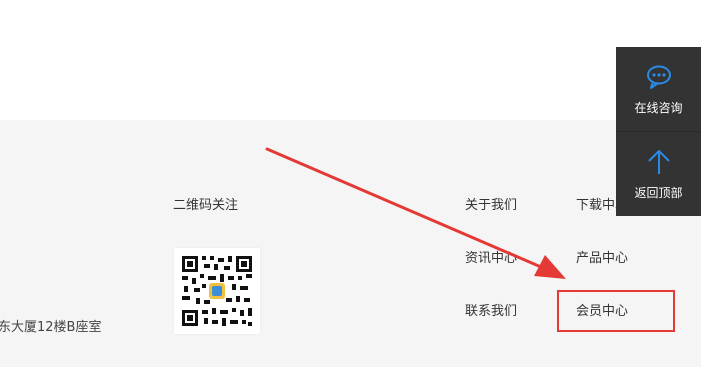 Image resolution: width=701 pixels, height=367 pixels. I want to click on qr-code-image, so click(217, 291).